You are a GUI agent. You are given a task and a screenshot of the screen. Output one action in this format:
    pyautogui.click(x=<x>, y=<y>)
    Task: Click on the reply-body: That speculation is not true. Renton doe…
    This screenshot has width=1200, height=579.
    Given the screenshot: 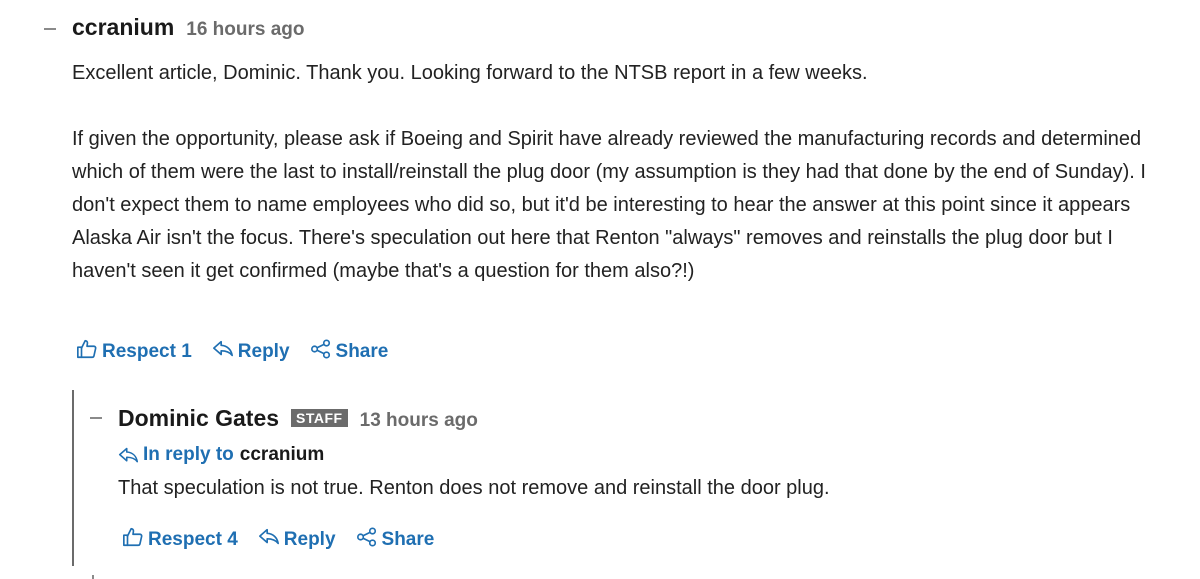 What is the action you would take?
    pyautogui.click(x=648, y=488)
    